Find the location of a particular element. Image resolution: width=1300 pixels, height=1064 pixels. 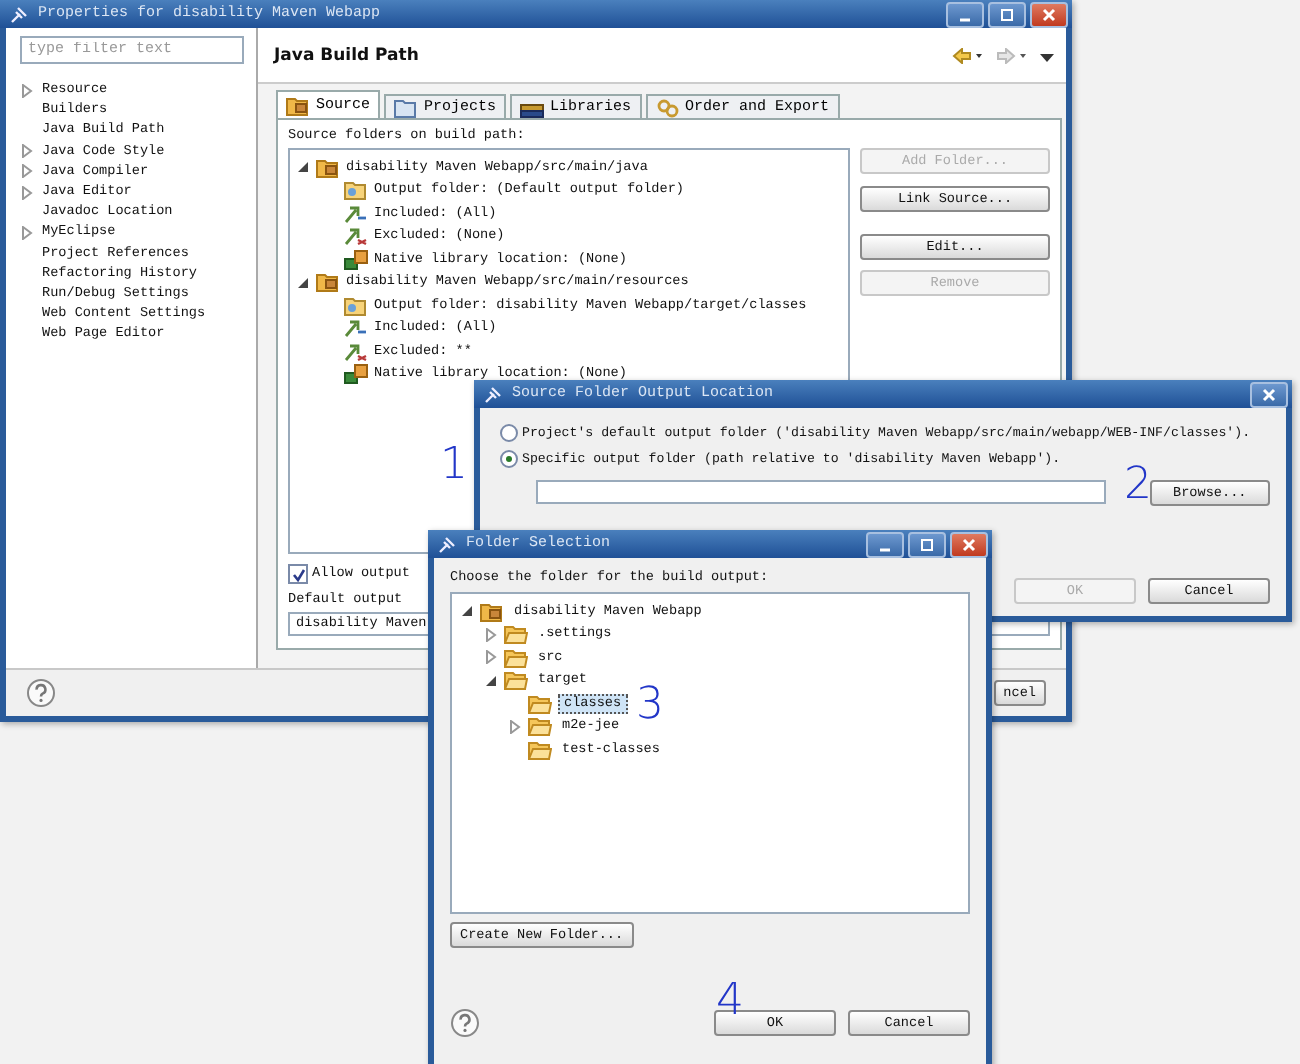

handwritten-annotation: 1 is located at coordinates (454, 466).